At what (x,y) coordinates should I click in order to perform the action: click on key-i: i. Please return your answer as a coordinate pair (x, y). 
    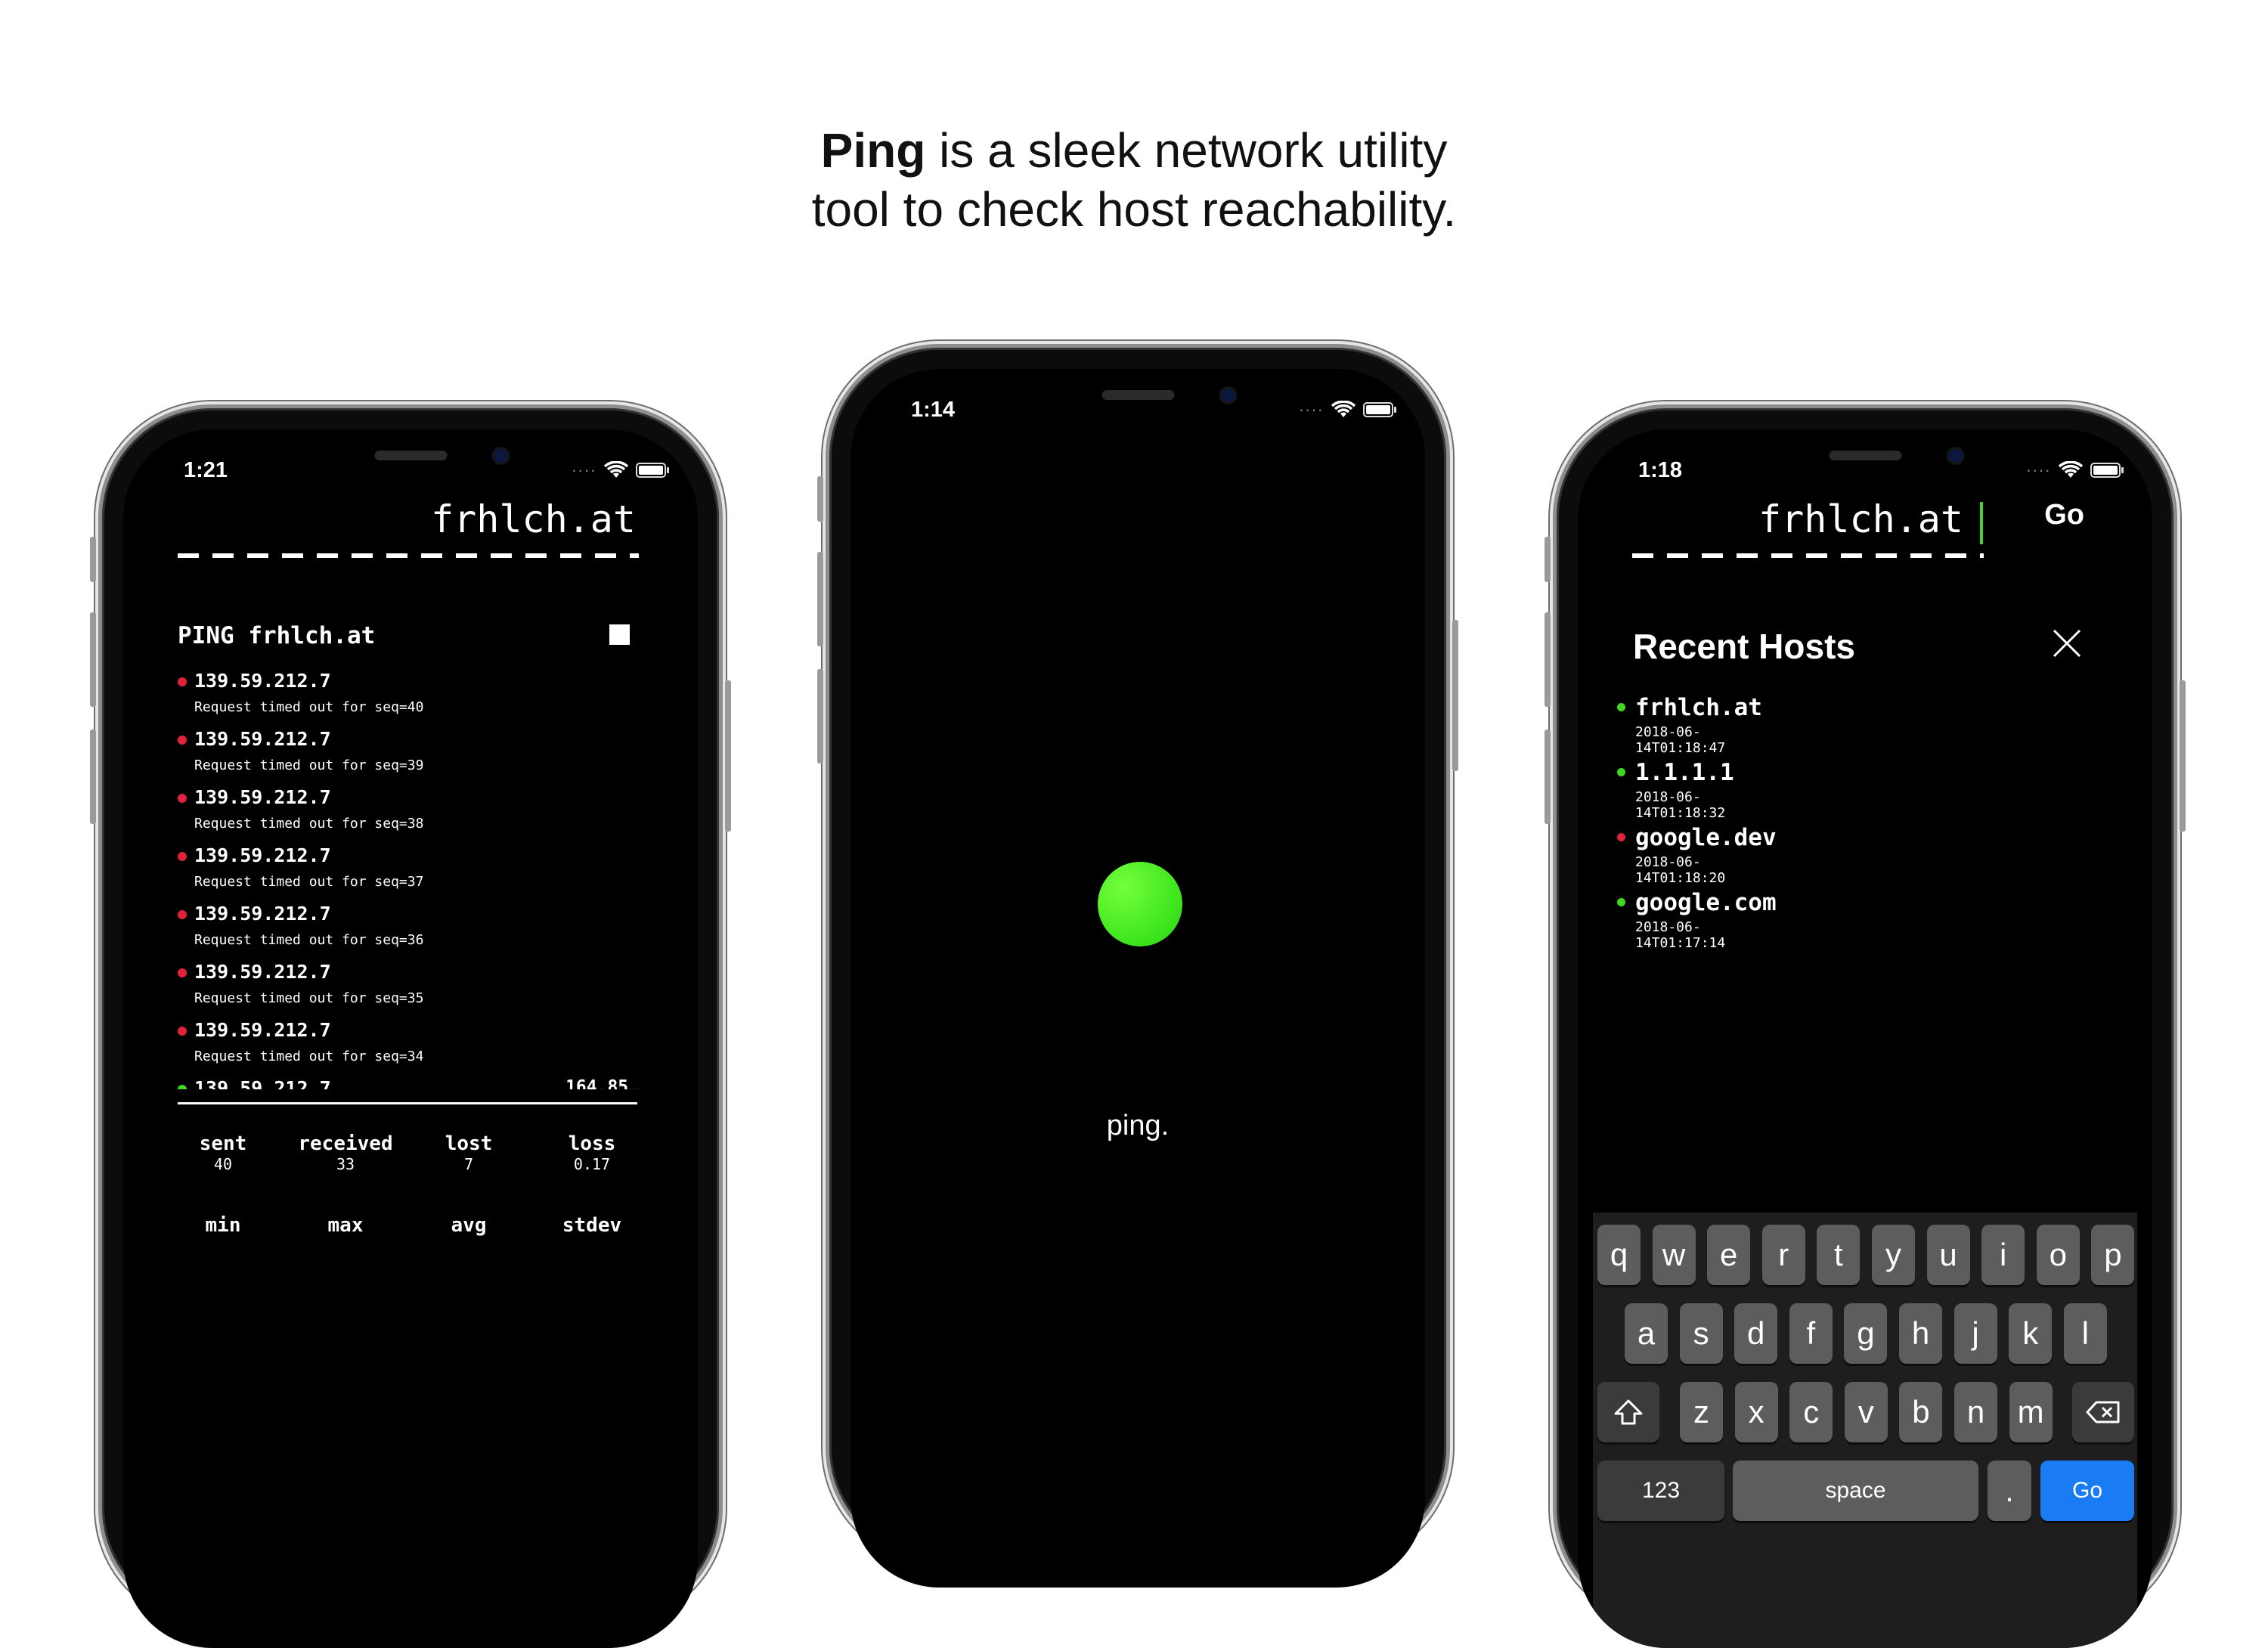
    Looking at the image, I should click on (2003, 1255).